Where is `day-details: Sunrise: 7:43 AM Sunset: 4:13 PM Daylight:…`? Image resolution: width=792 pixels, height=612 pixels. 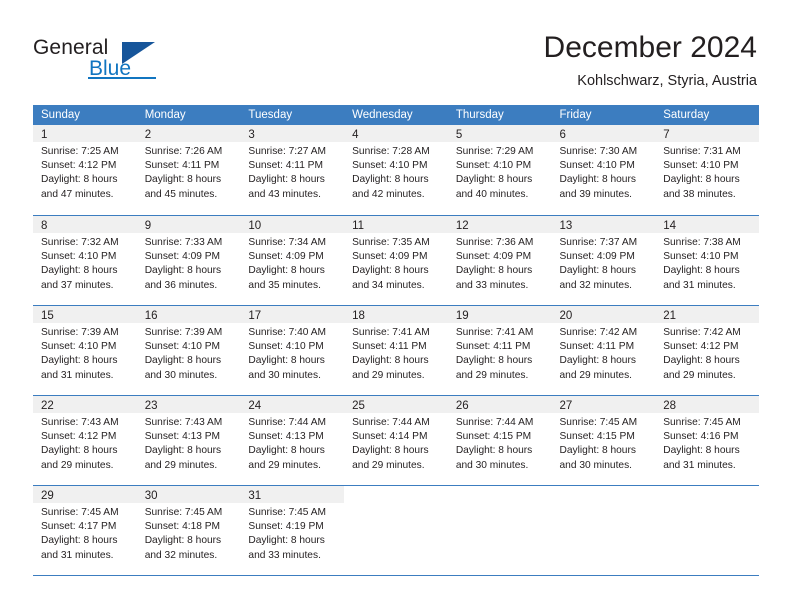 day-details: Sunrise: 7:43 AM Sunset: 4:13 PM Daylight:… is located at coordinates (189, 443).